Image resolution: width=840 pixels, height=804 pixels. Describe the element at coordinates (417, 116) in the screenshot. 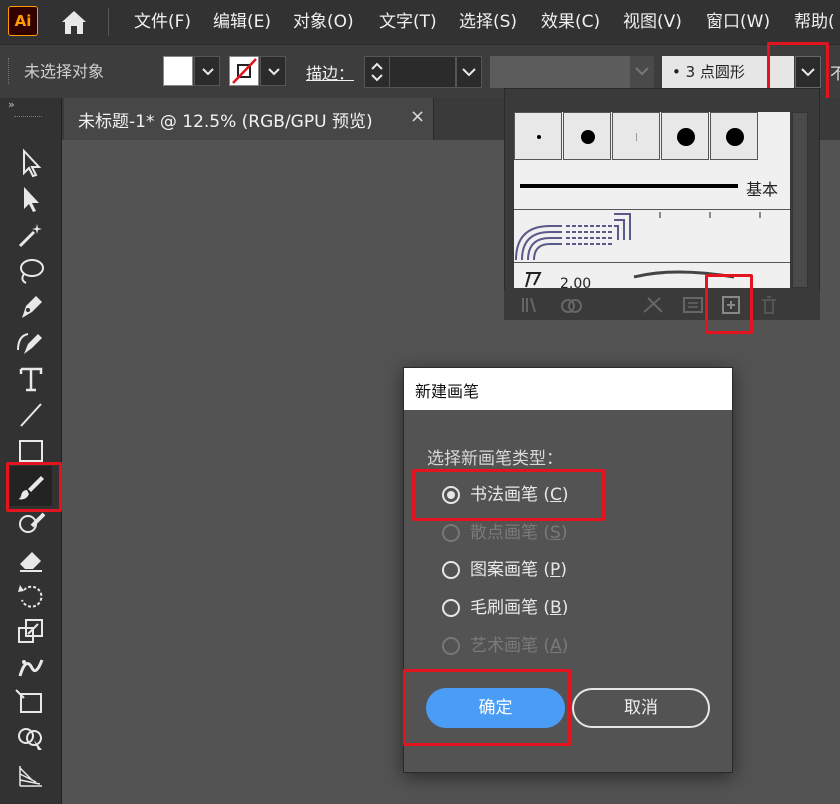

I see `close-tab-icon: ×` at that location.